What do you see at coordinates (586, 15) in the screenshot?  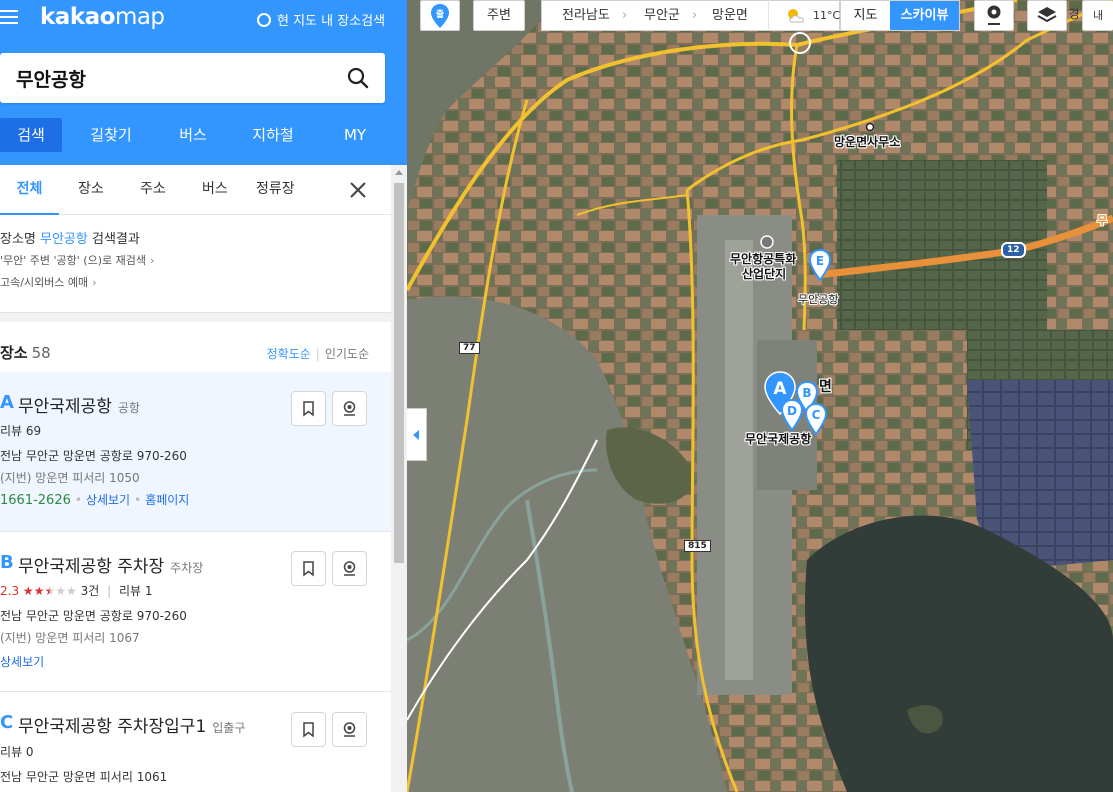 I see `breadcrumb-province: 전라남도` at bounding box center [586, 15].